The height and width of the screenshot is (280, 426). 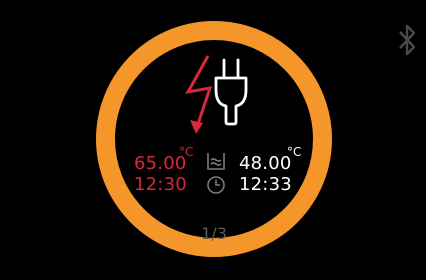 I want to click on target-time: 12:30, so click(x=160, y=184).